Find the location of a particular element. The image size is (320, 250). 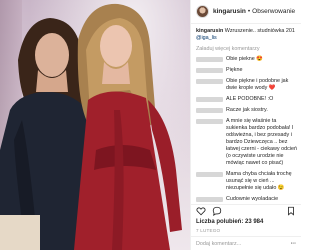

post-date: 7 LUTEGO is located at coordinates (208, 230).